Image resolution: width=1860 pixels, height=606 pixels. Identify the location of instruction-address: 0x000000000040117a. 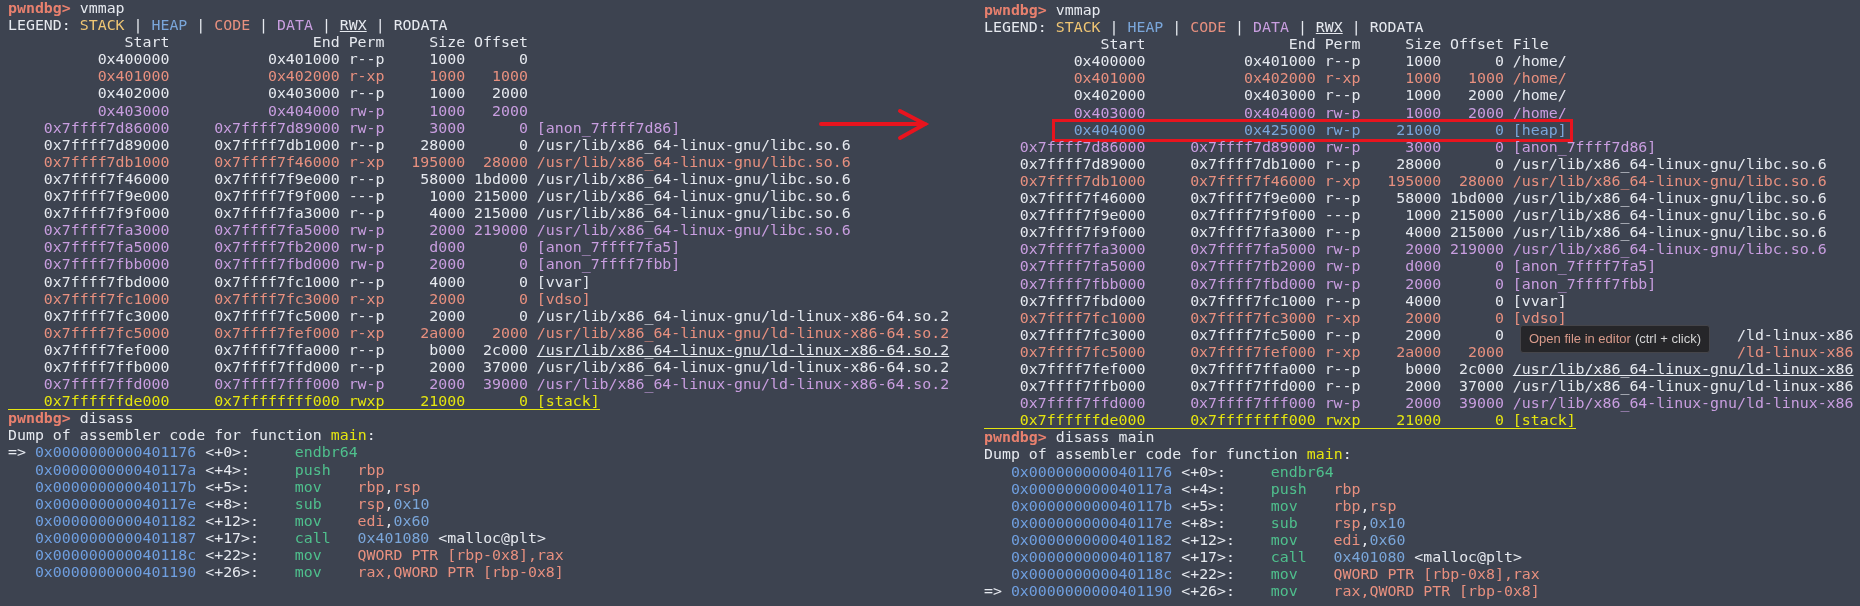
(115, 470).